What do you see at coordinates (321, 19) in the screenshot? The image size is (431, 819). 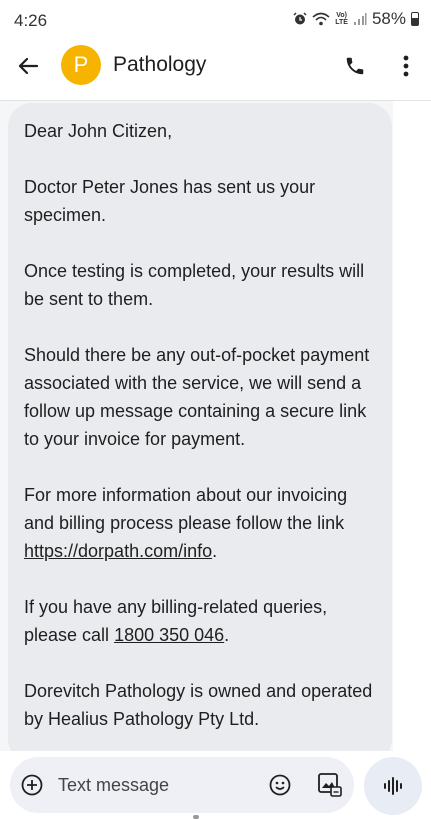 I see `wifi-icon` at bounding box center [321, 19].